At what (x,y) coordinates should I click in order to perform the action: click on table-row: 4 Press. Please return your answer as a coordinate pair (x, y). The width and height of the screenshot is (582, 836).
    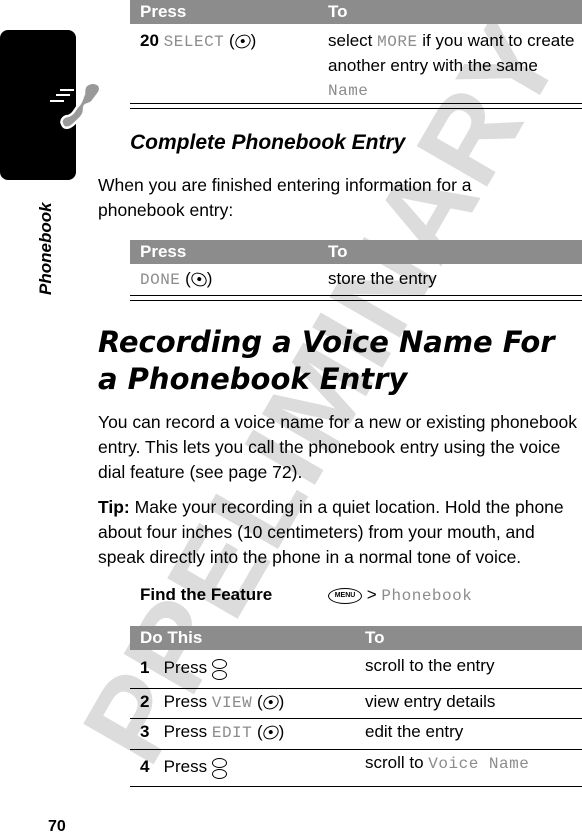
    Looking at the image, I should click on (183, 767).